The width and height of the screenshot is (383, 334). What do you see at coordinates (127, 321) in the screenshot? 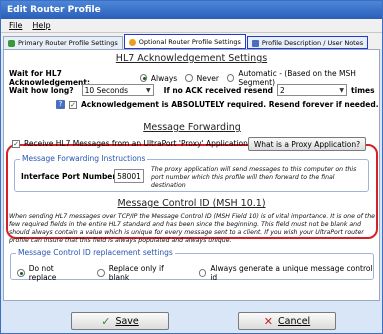
I see `save-label: Save` at bounding box center [127, 321].